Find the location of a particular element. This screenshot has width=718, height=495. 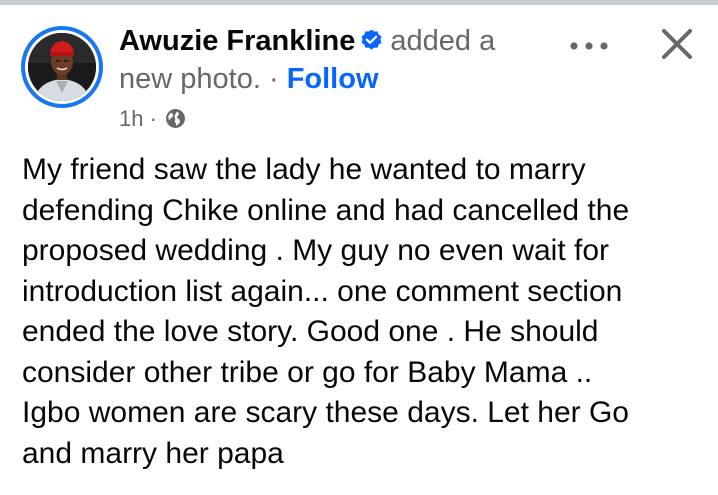

more-options-icon is located at coordinates (589, 46).